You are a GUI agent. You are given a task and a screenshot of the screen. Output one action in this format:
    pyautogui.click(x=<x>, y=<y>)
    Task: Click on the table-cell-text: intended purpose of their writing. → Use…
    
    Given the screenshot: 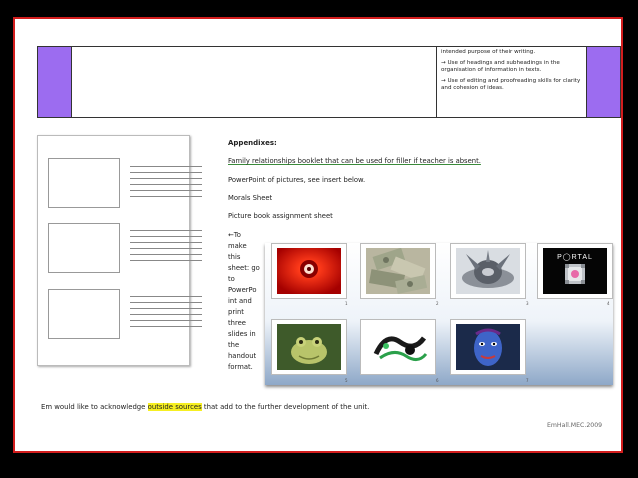 What is the action you would take?
    pyautogui.click(x=511, y=72)
    